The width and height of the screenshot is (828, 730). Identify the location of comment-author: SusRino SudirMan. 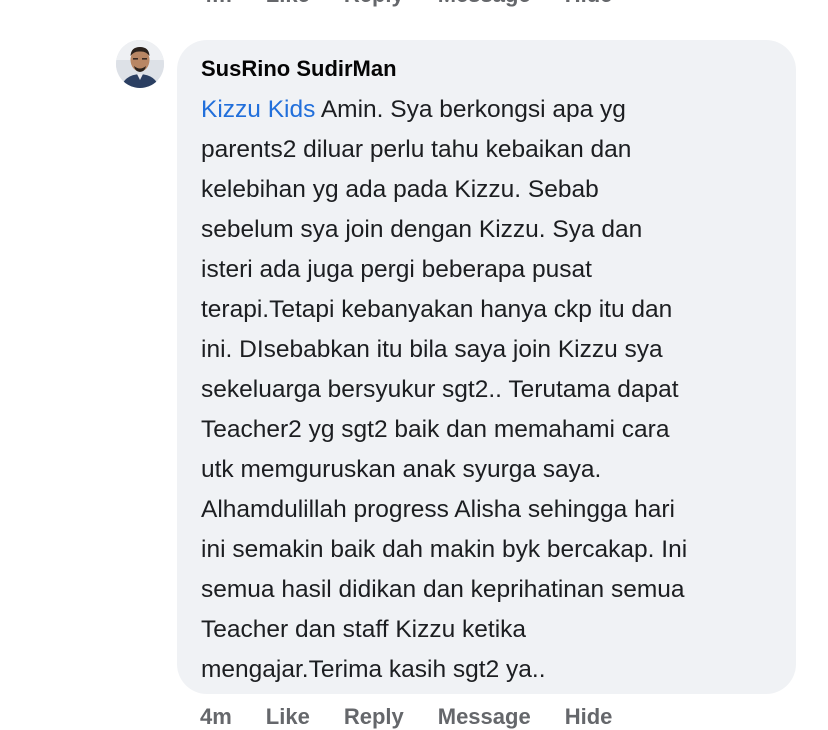
(486, 69).